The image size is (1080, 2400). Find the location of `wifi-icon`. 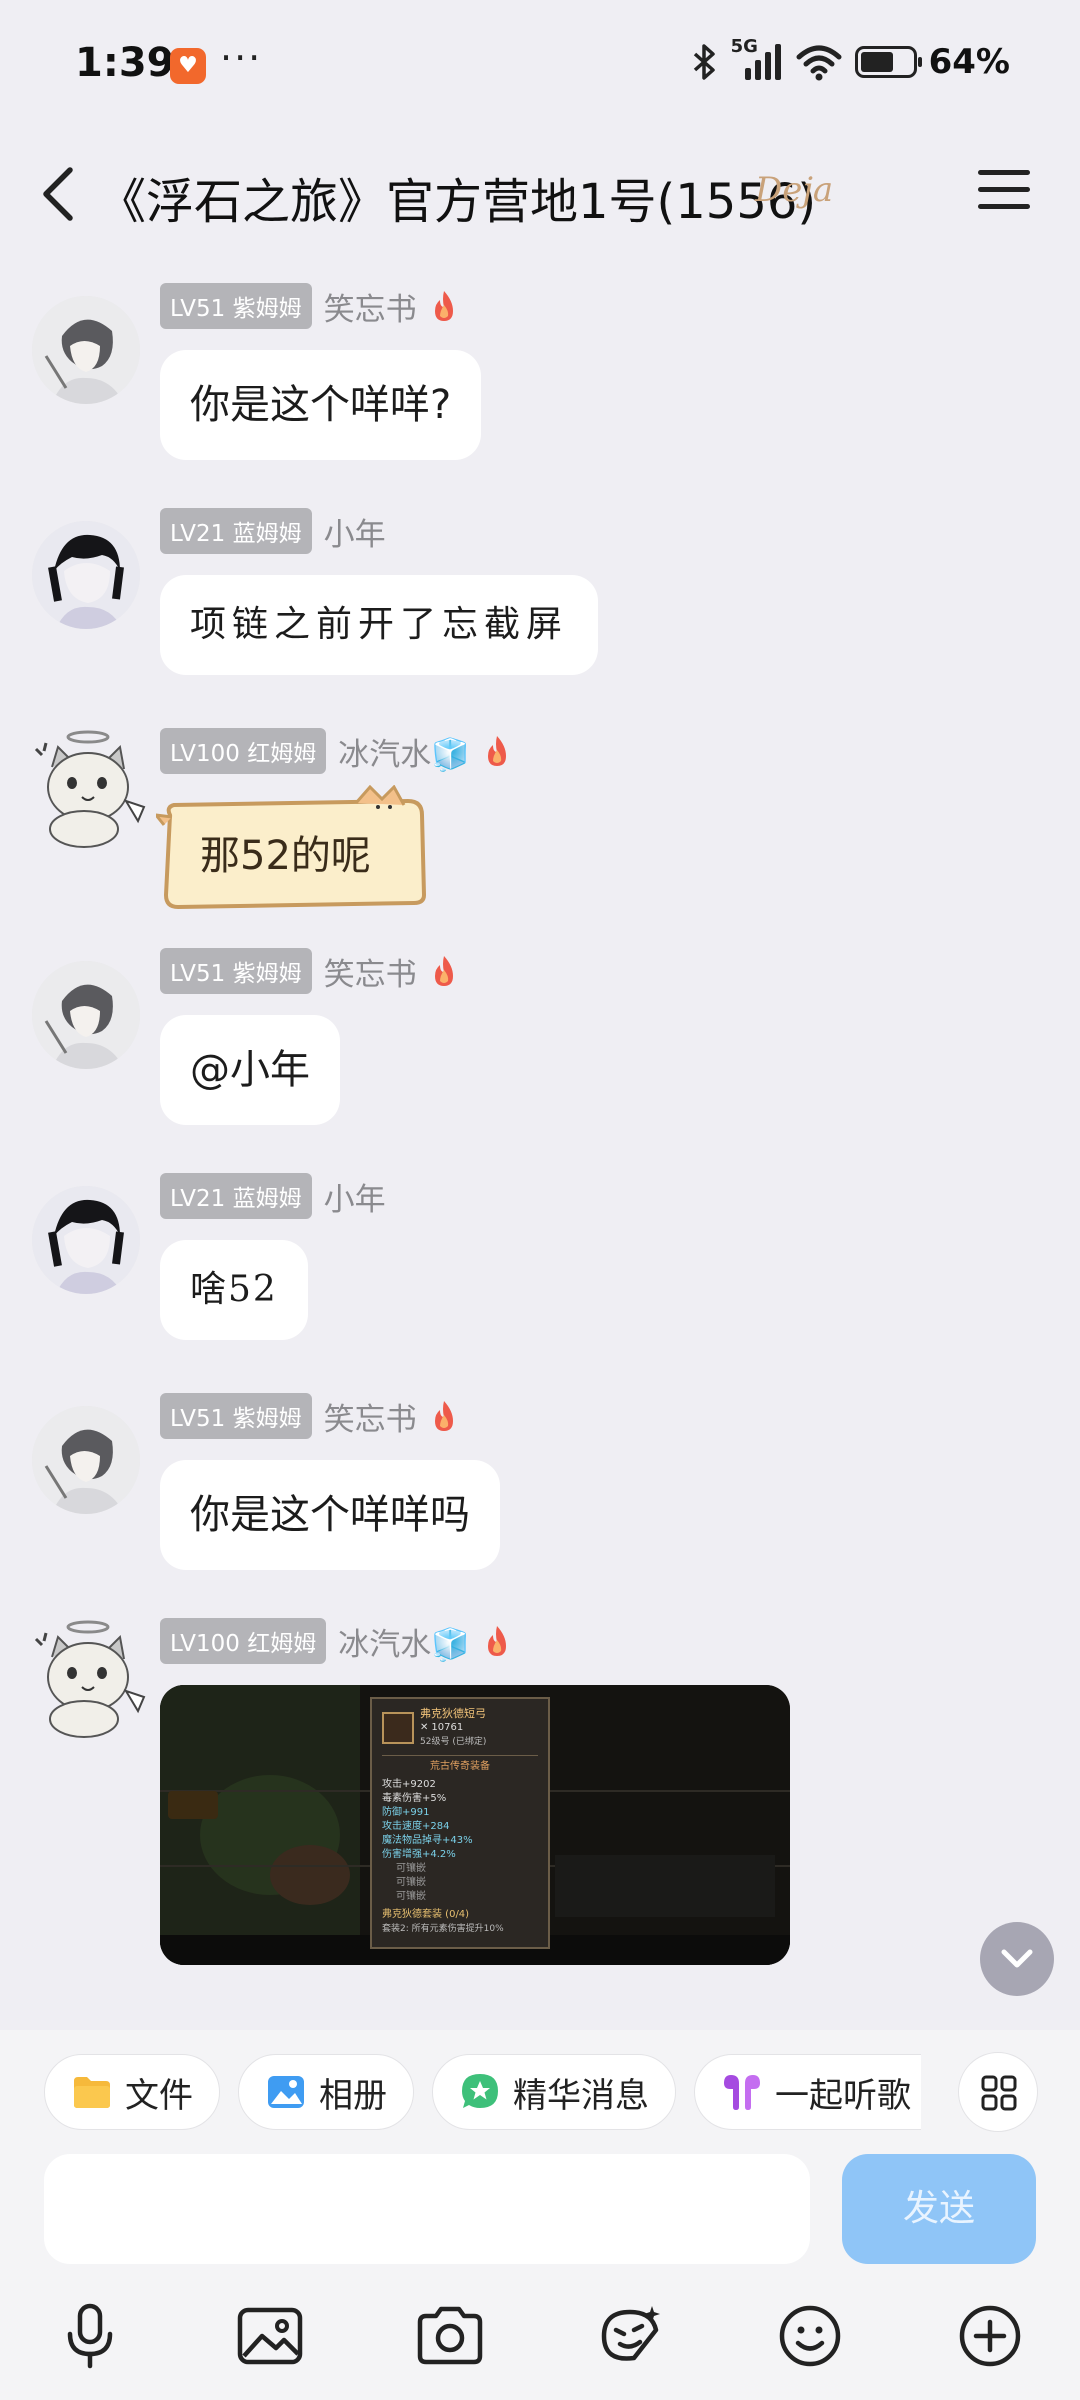

wifi-icon is located at coordinates (819, 63).